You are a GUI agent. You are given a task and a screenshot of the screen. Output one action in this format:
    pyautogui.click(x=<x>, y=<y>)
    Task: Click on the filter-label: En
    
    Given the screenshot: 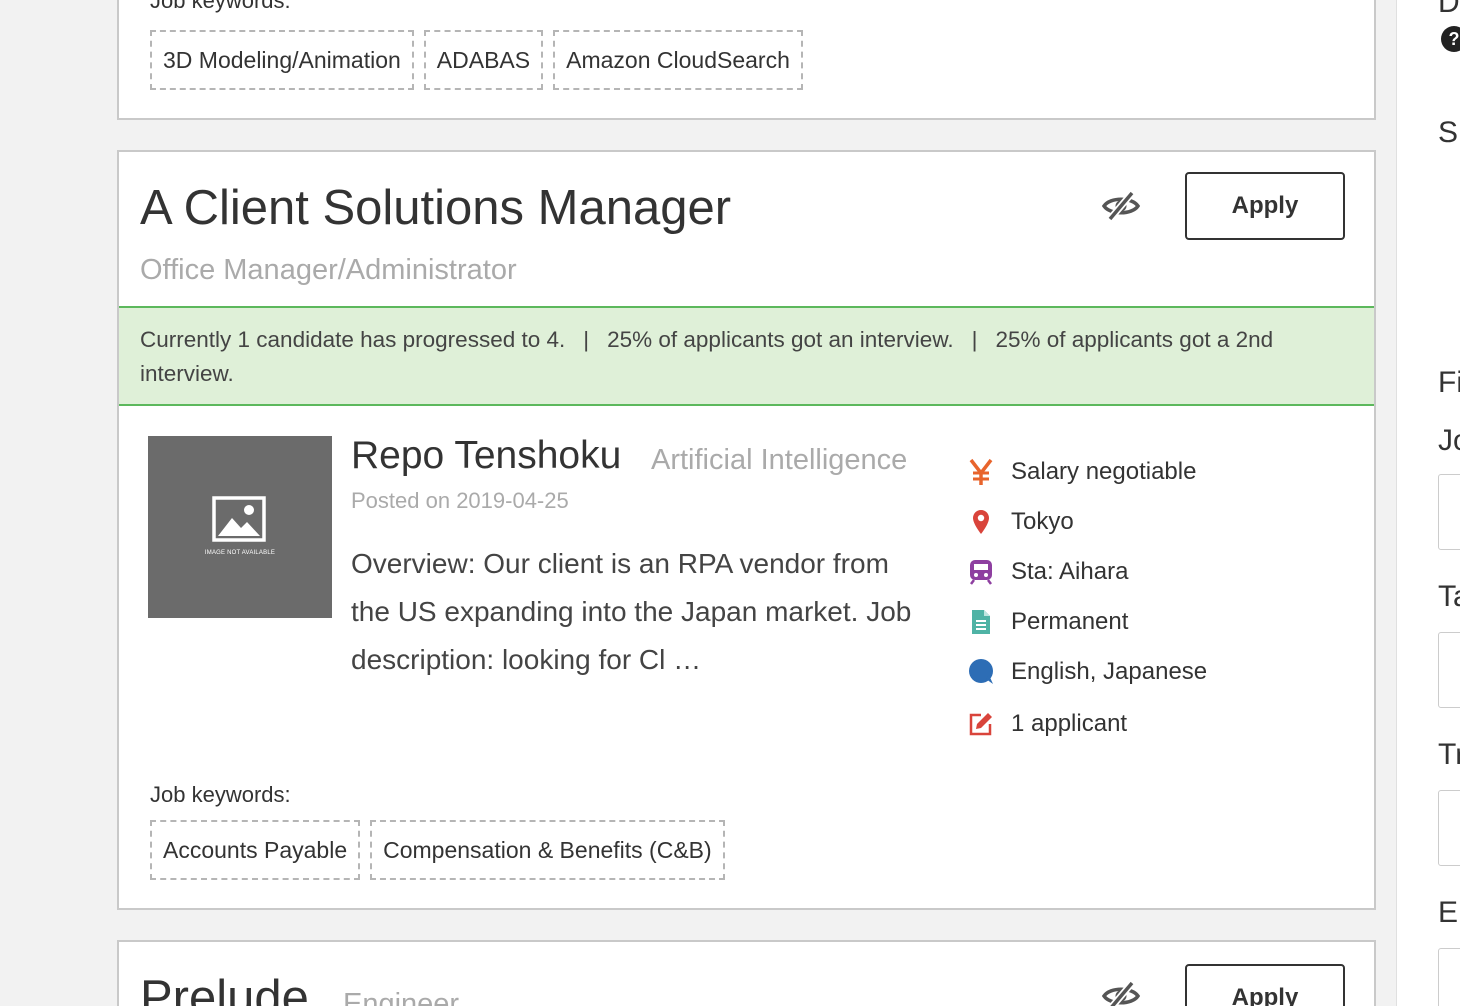 What is the action you would take?
    pyautogui.click(x=1449, y=912)
    